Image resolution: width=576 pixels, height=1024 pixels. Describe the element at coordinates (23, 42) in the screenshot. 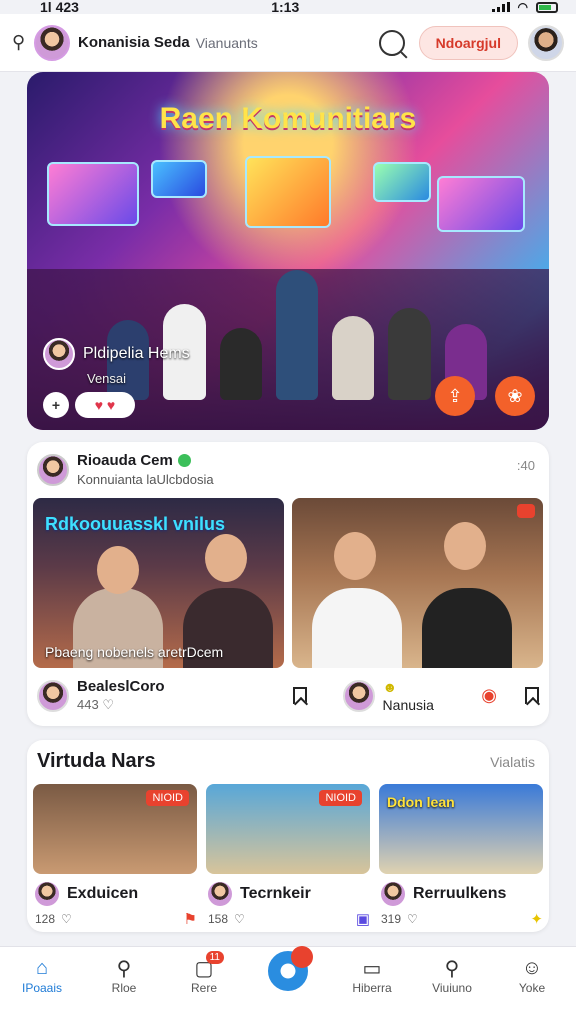

I see `pin-icon: ⚲` at that location.